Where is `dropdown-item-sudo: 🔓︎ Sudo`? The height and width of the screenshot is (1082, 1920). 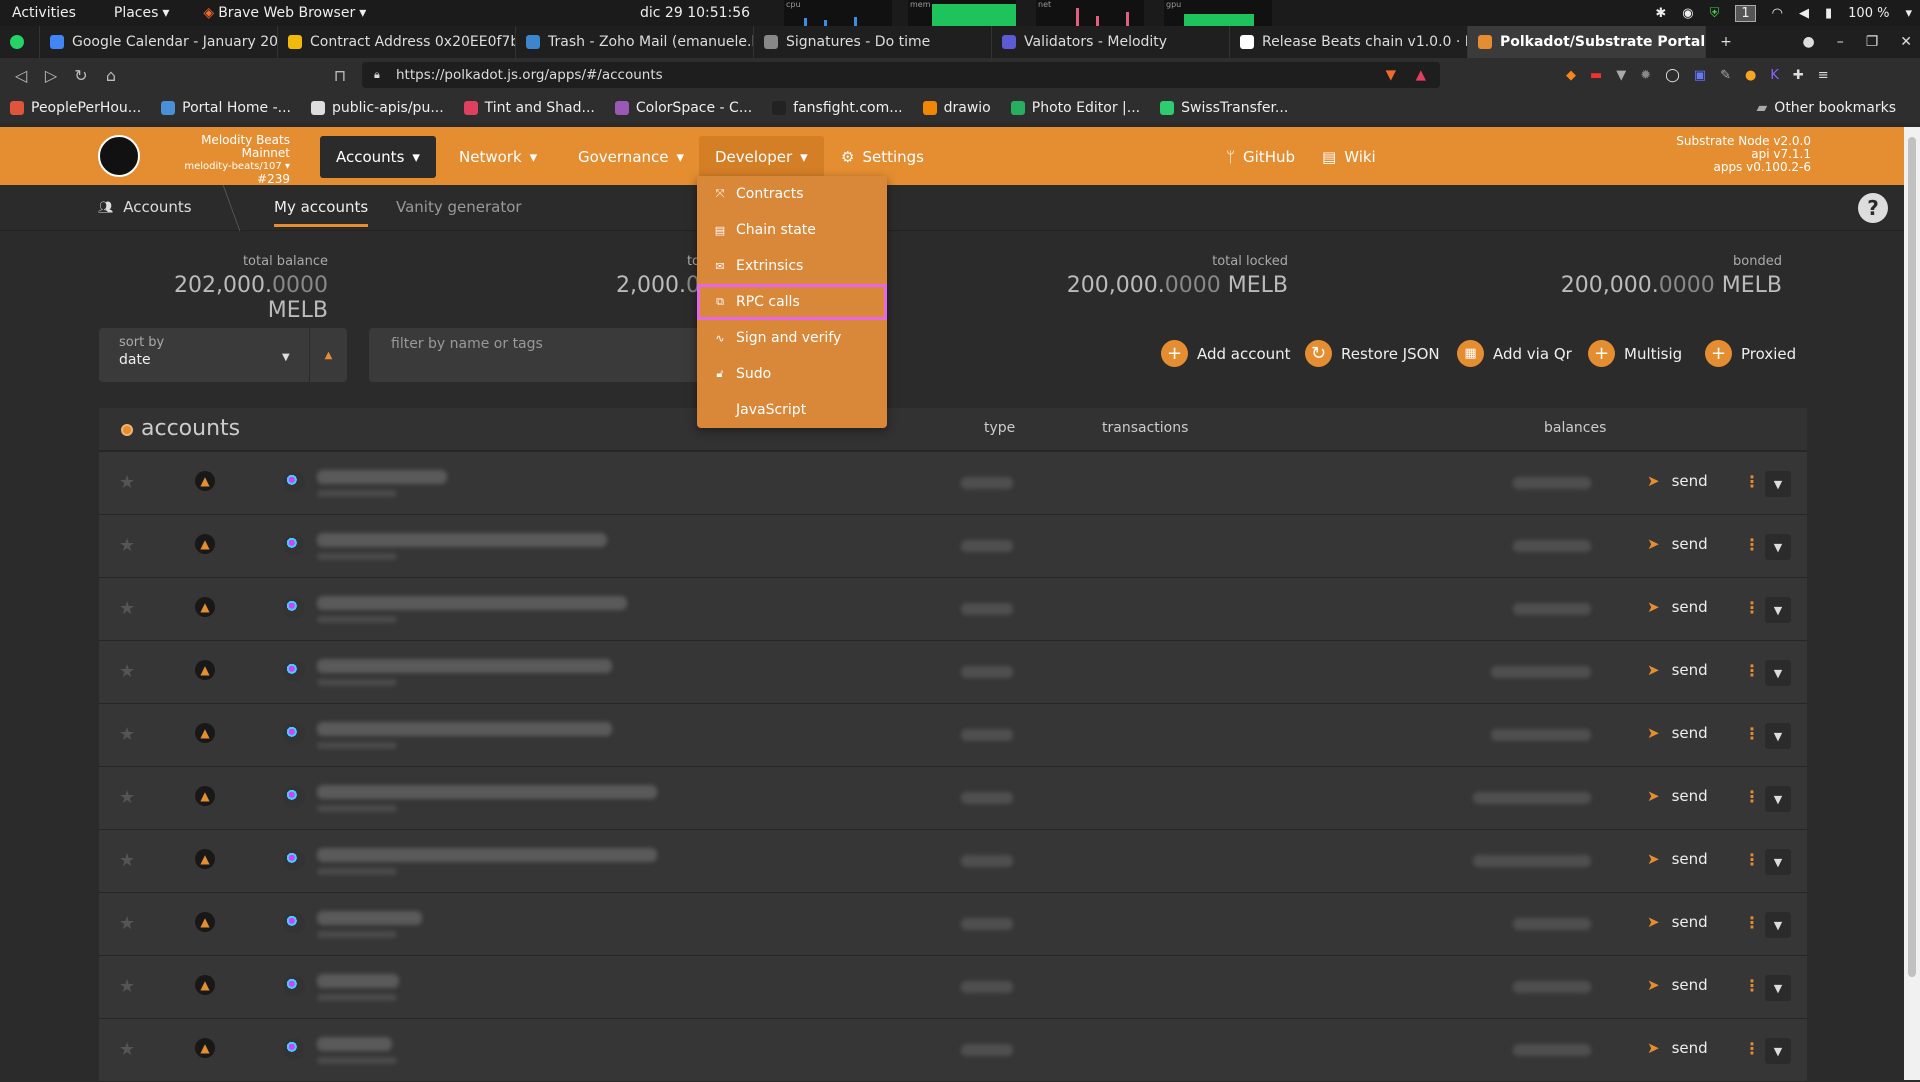 dropdown-item-sudo: 🔓︎ Sudo is located at coordinates (792, 374).